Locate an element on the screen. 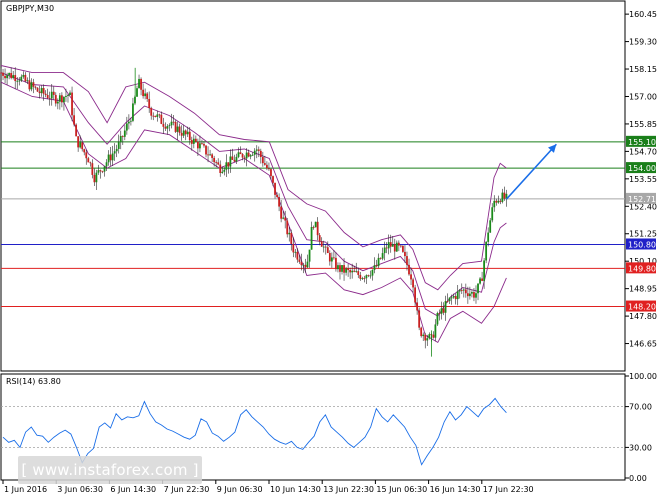  rsi-axis: 100.00 70.00 30.00 0.00 is located at coordinates (641, 427).